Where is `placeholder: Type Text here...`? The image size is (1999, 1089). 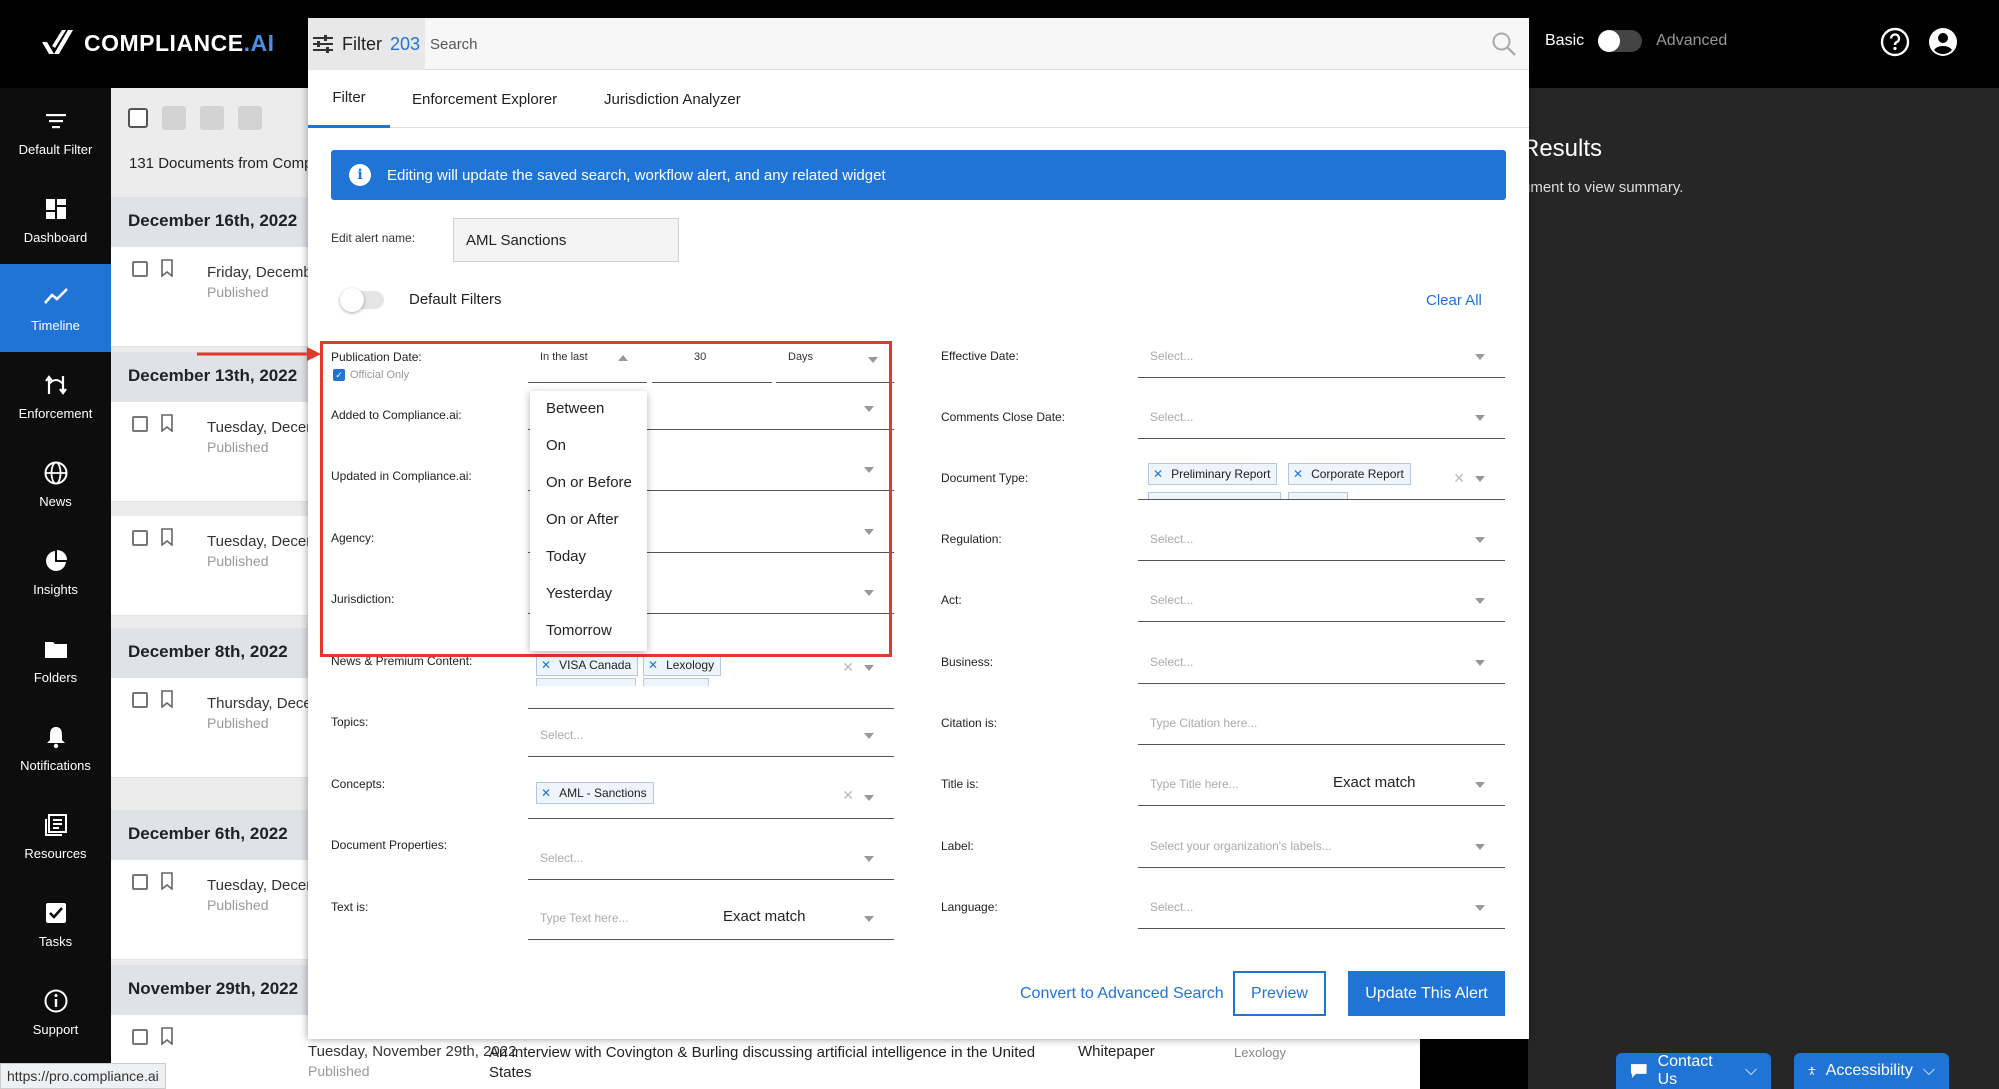 placeholder: Type Text here... is located at coordinates (584, 918).